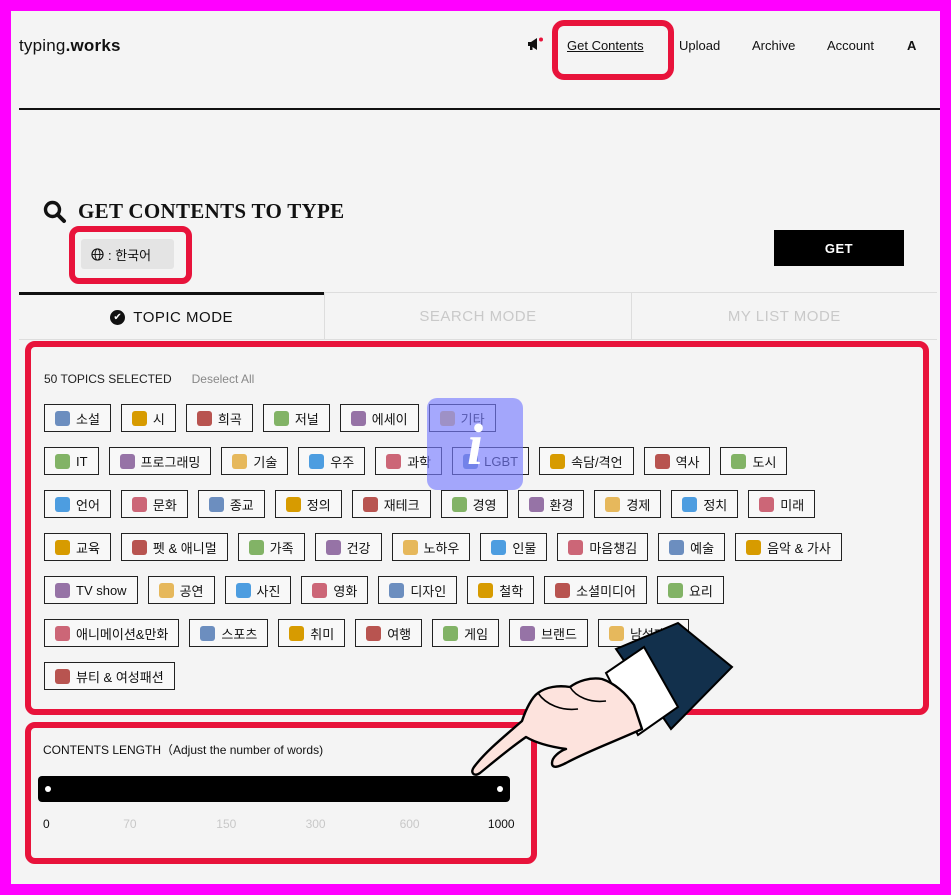  Describe the element at coordinates (271, 547) in the screenshot. I see `topic-chip: 가족` at that location.